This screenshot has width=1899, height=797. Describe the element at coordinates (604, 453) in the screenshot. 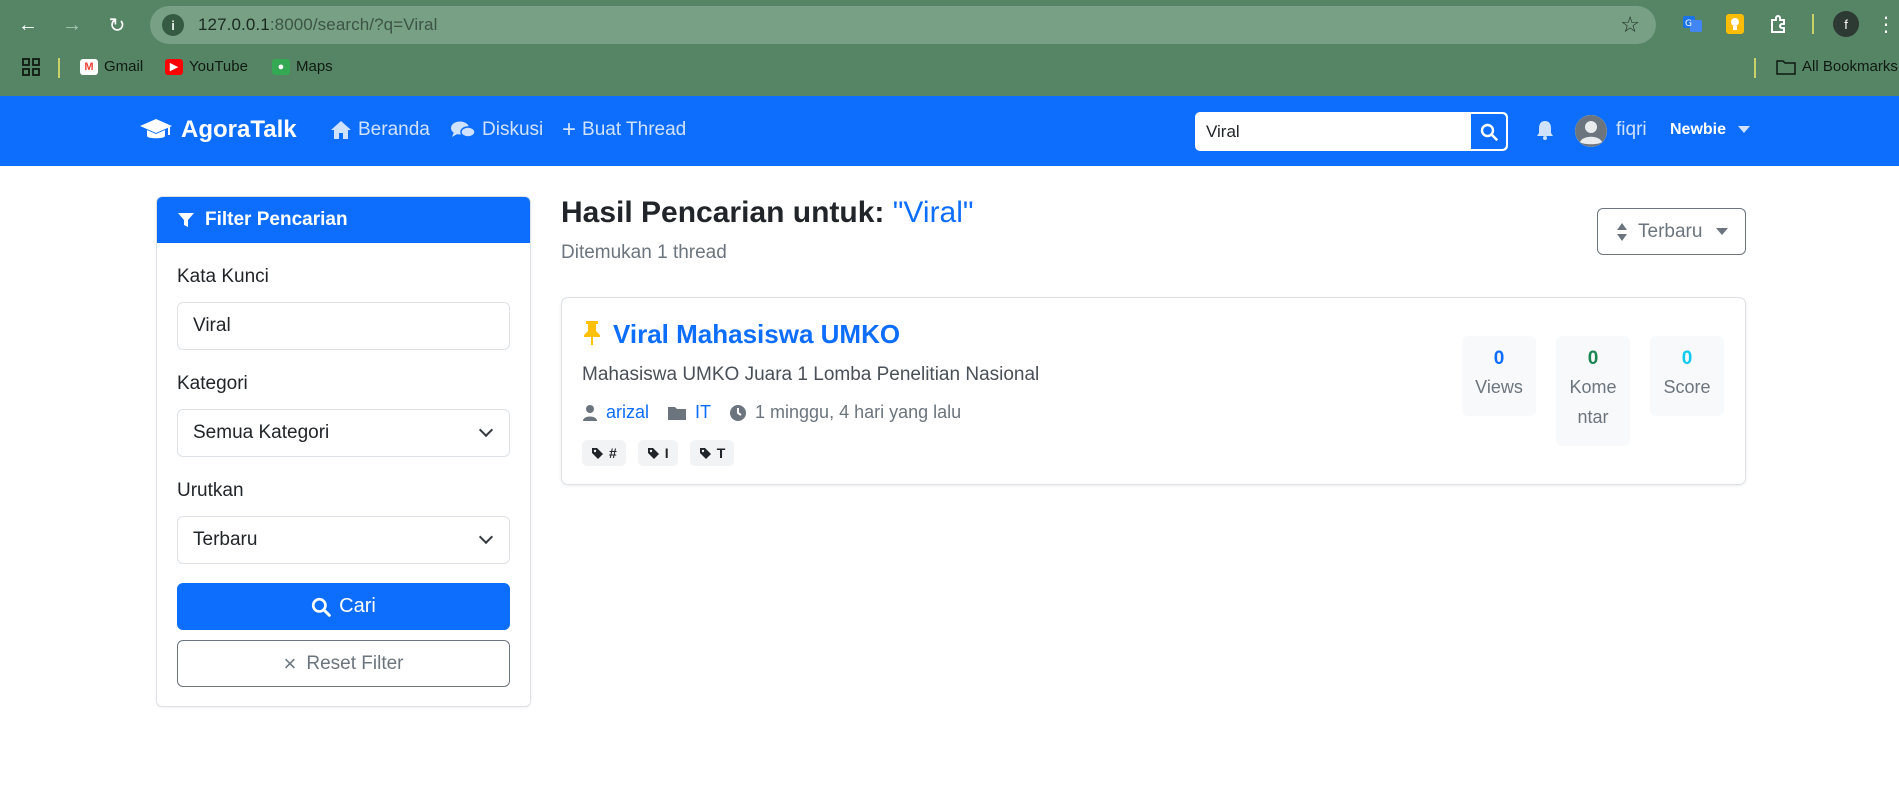

I see `tag-badge: #` at that location.